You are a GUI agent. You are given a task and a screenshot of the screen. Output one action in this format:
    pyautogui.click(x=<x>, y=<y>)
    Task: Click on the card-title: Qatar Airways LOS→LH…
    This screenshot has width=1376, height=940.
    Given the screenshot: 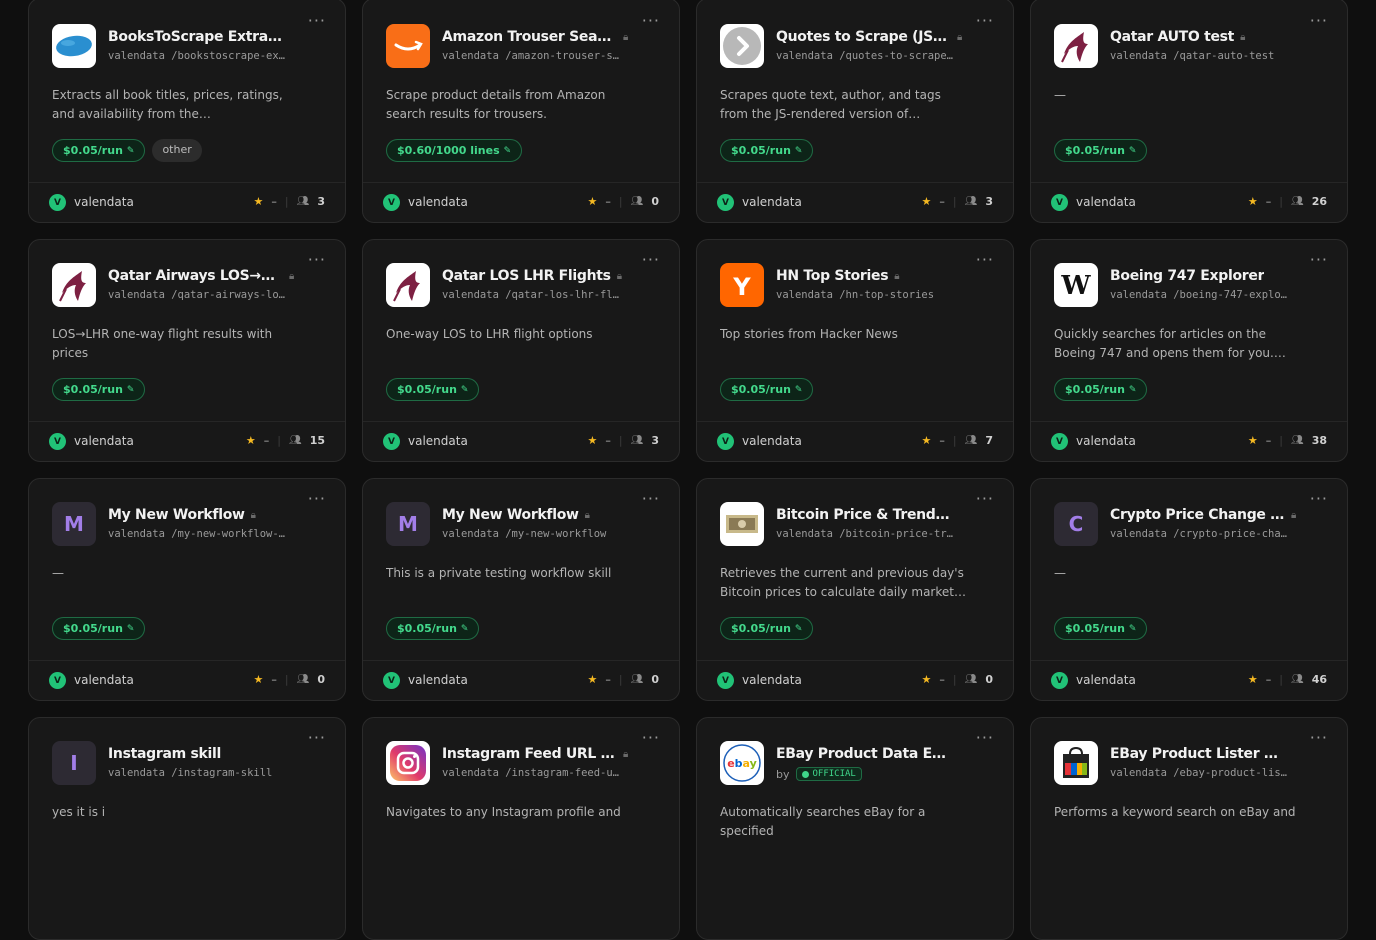 What is the action you would take?
    pyautogui.click(x=195, y=276)
    